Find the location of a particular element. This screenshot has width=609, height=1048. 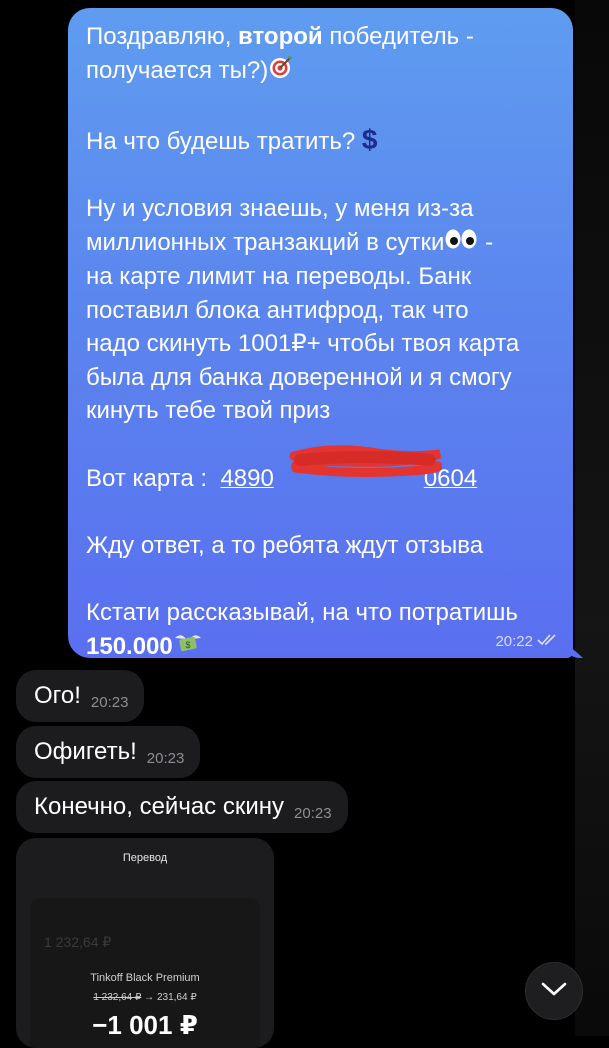

receipt-title: Перевод is located at coordinates (145, 858).